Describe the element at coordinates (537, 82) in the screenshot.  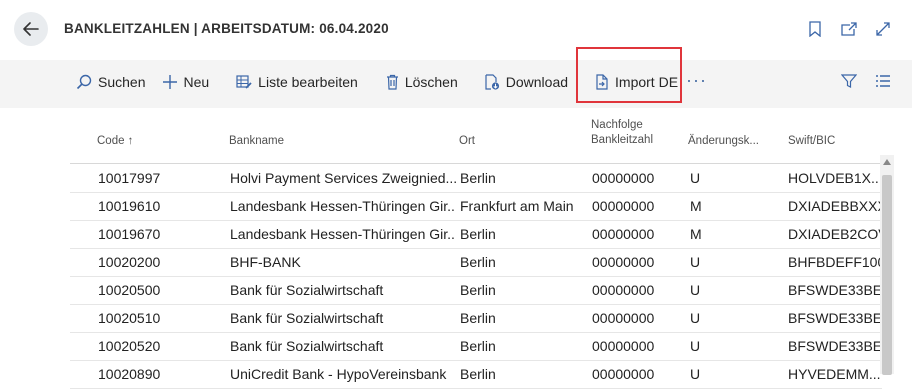
I see `download-label: Download` at that location.